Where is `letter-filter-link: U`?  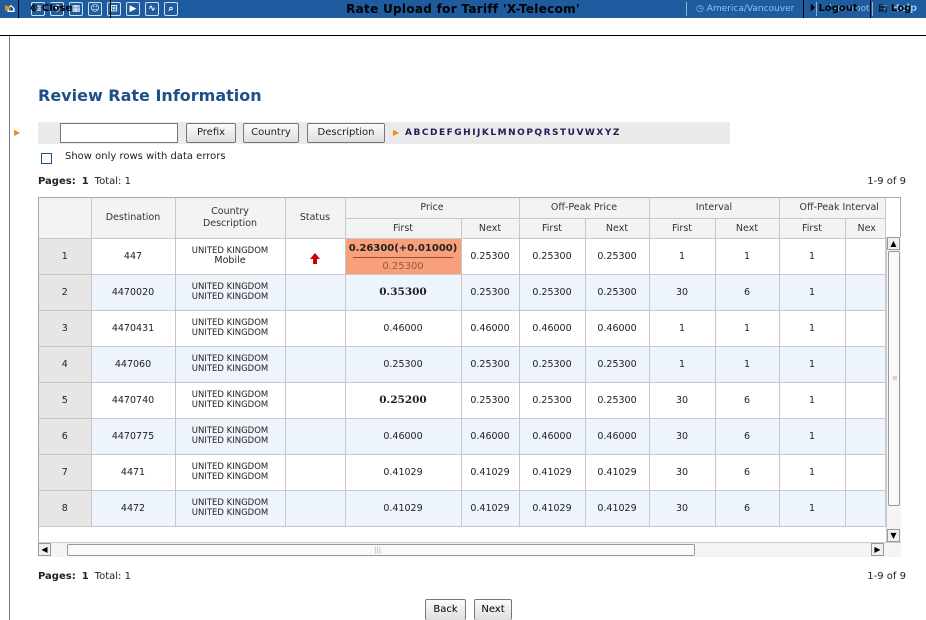 letter-filter-link: U is located at coordinates (571, 133).